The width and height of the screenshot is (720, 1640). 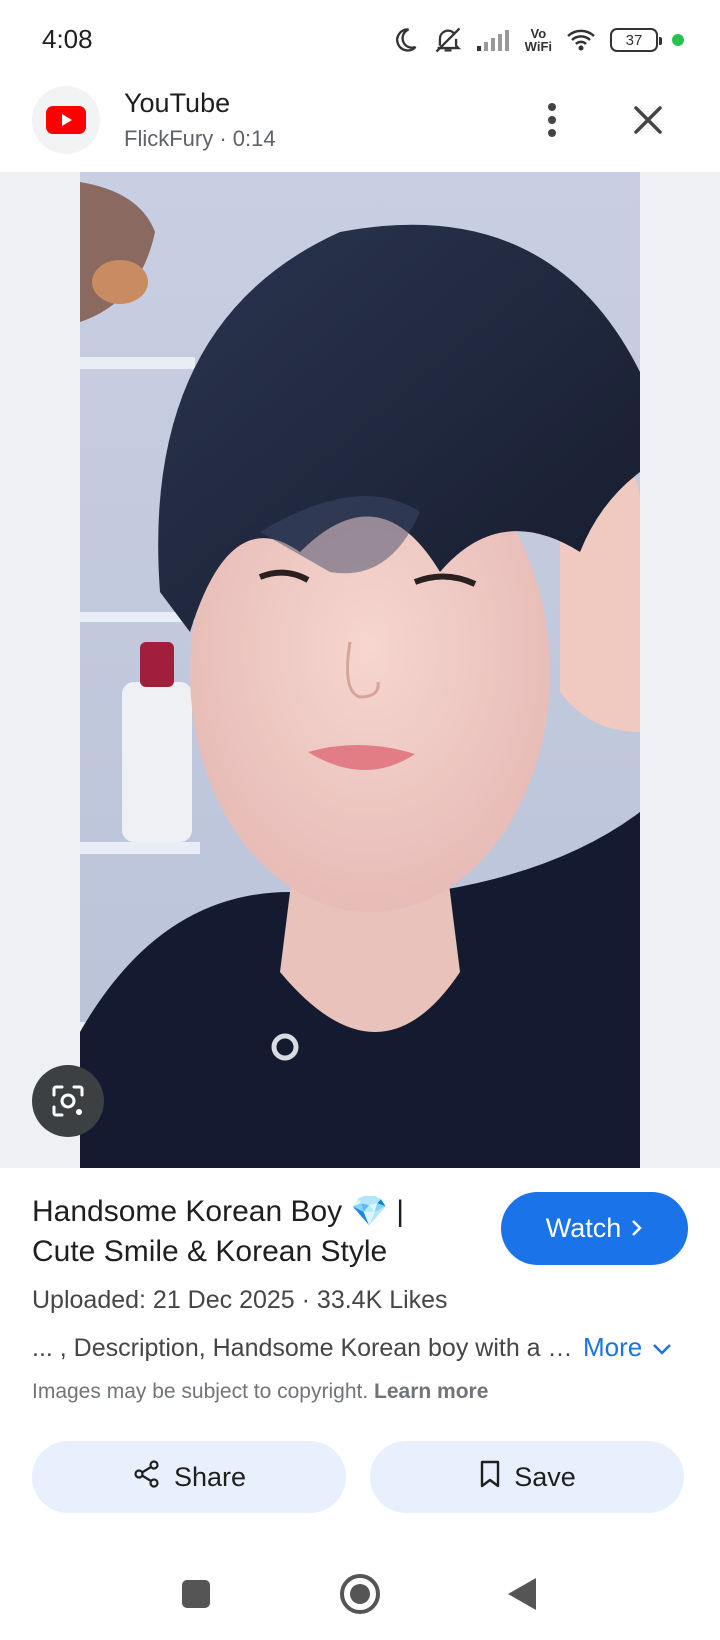 What do you see at coordinates (448, 40) in the screenshot?
I see `bell-off-icon` at bounding box center [448, 40].